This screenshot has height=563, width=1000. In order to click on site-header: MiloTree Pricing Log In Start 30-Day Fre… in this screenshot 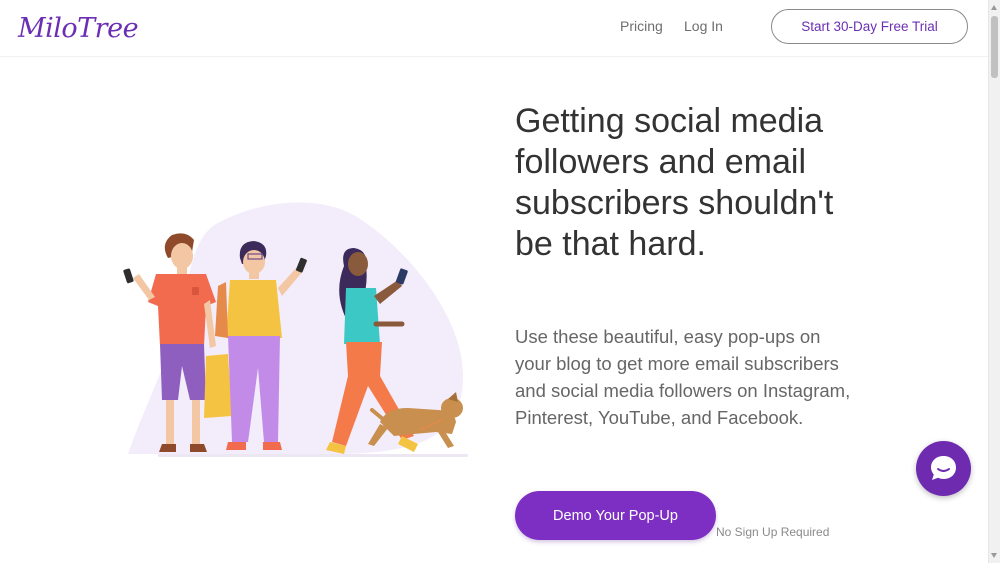, I will do `click(494, 28)`.